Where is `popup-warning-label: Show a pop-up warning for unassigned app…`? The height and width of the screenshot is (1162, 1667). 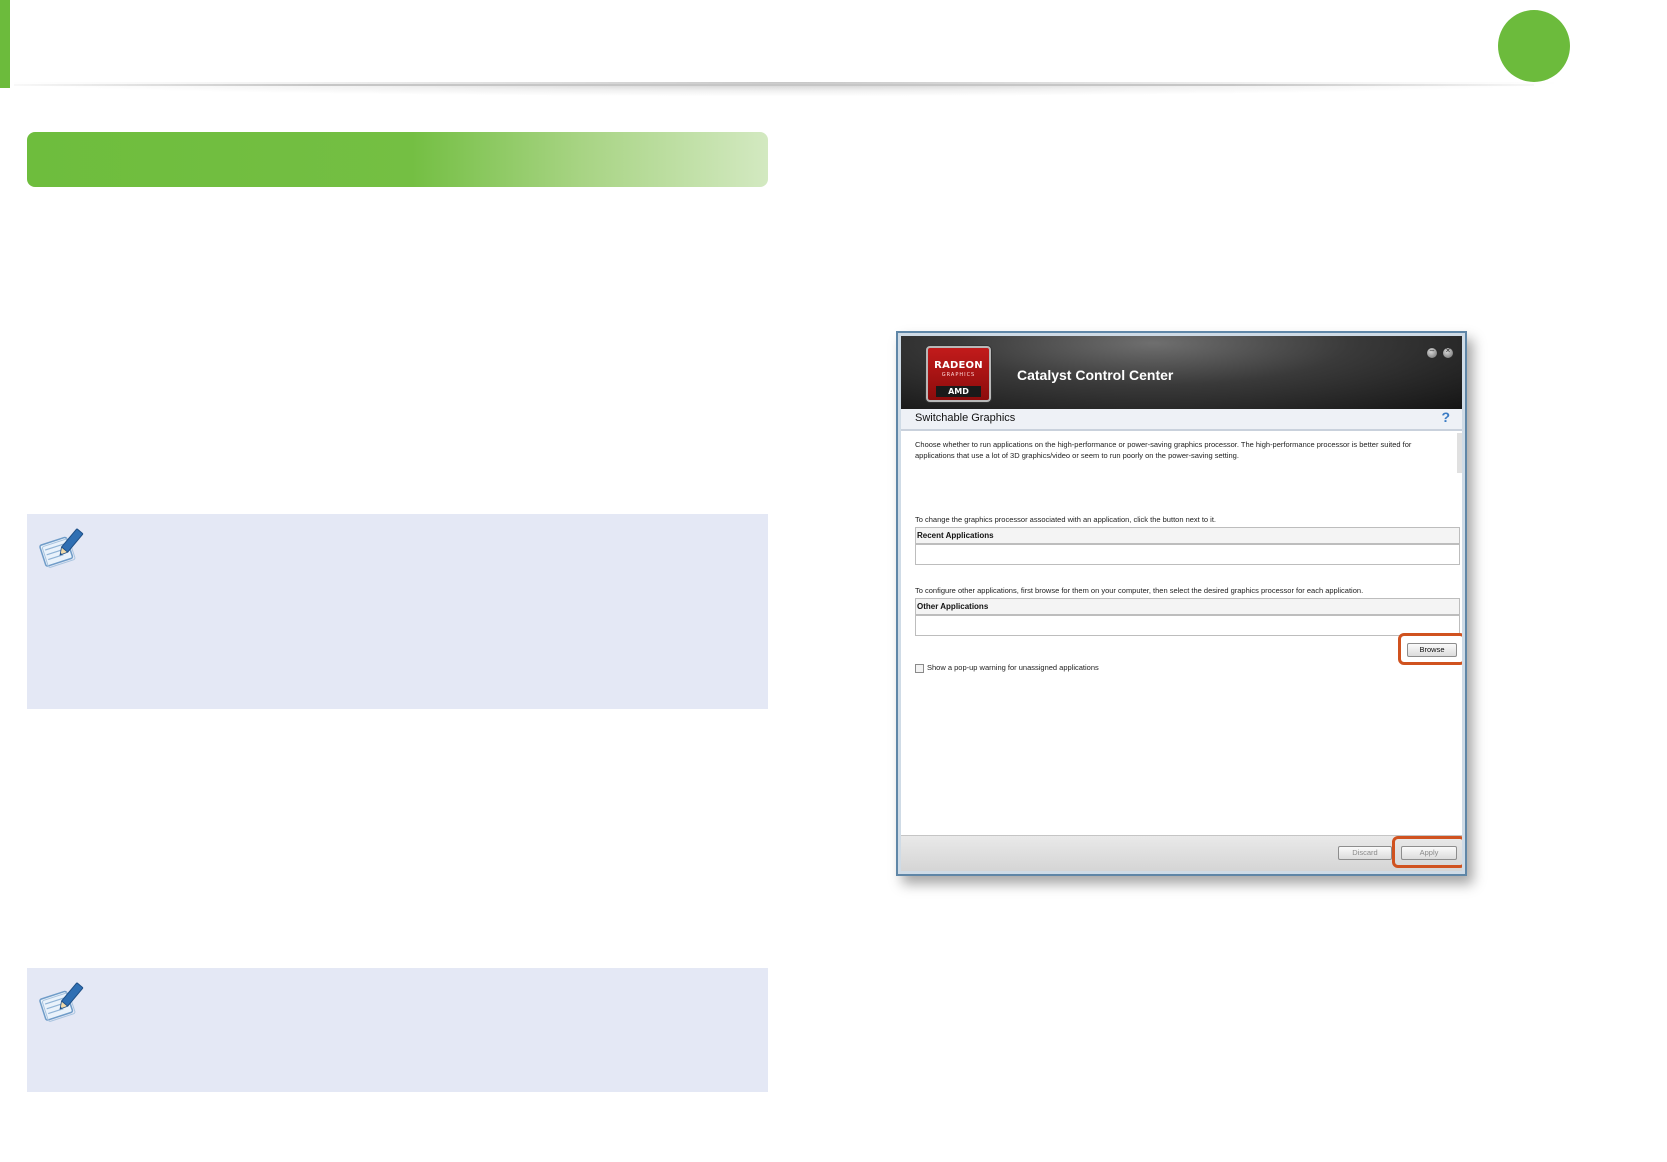 popup-warning-label: Show a pop-up warning for unassigned app… is located at coordinates (1013, 667).